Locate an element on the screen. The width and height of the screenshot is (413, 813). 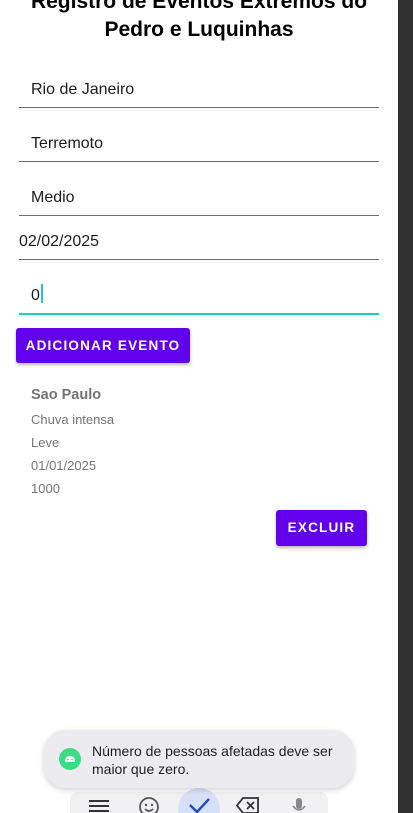
event-type-input: Terremoto is located at coordinates (199, 144).